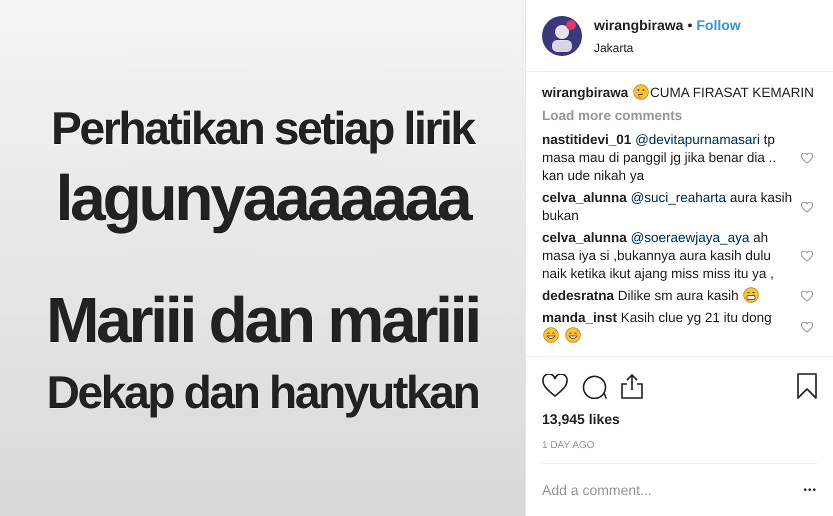 Image resolution: width=833 pixels, height=516 pixels. Describe the element at coordinates (751, 295) in the screenshot. I see `grinning-face-icon` at that location.